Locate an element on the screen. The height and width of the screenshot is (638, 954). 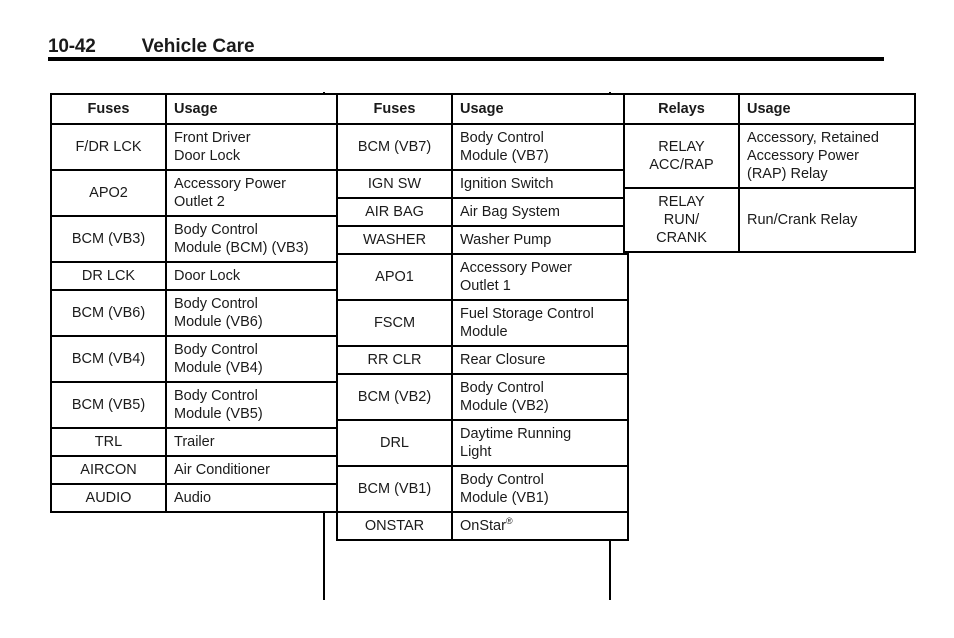
table-row: BCM (VB4) Body Control Module (VB4) is located at coordinates (196, 359).